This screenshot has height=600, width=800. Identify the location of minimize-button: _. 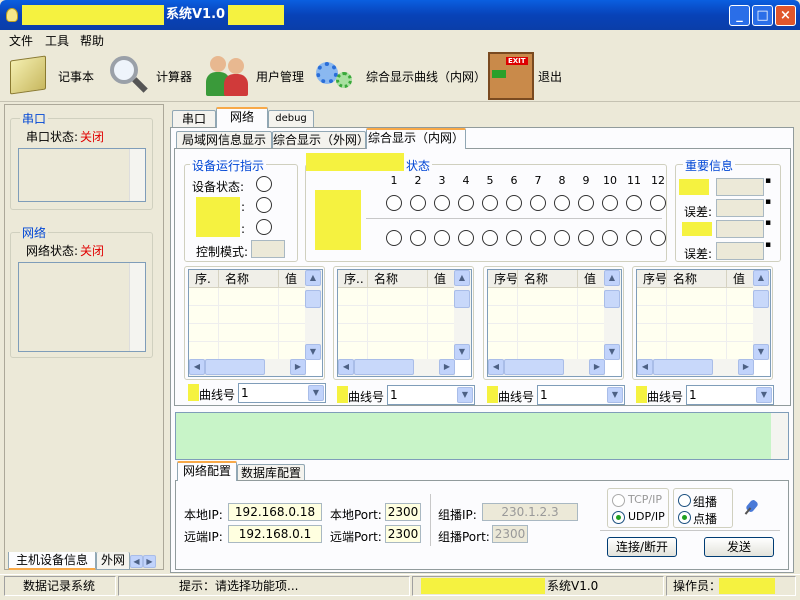
(739, 15).